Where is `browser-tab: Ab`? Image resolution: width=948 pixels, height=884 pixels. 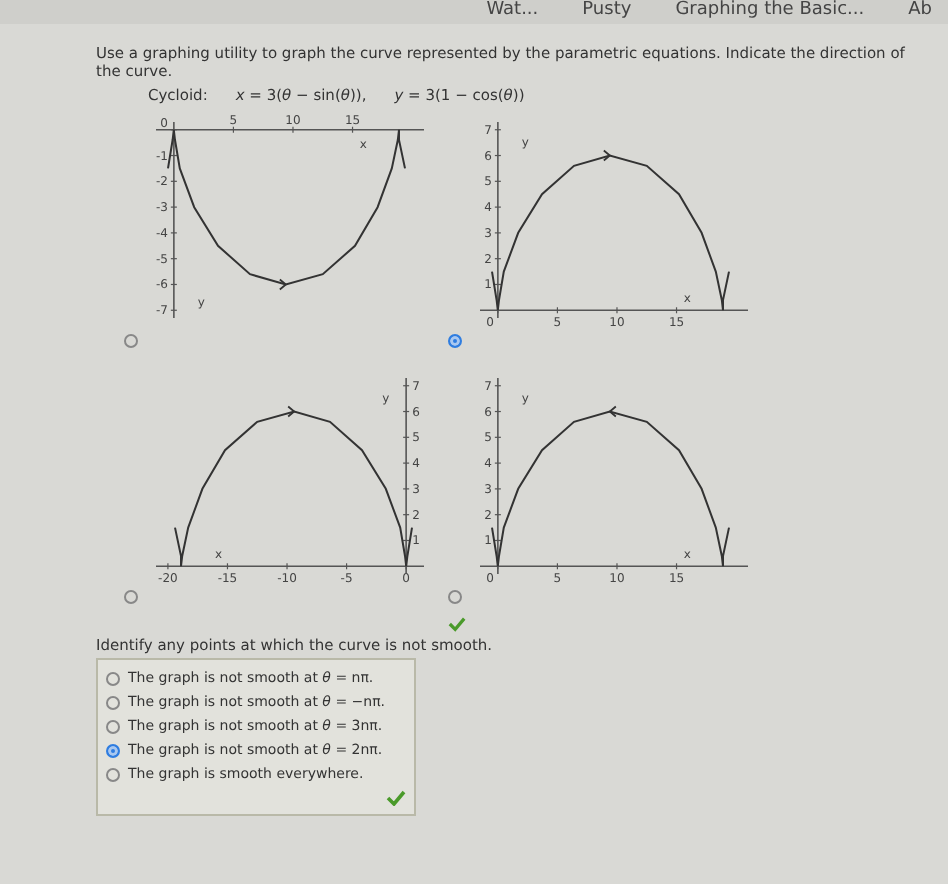
browser-tab: Ab is located at coordinates (920, 12).